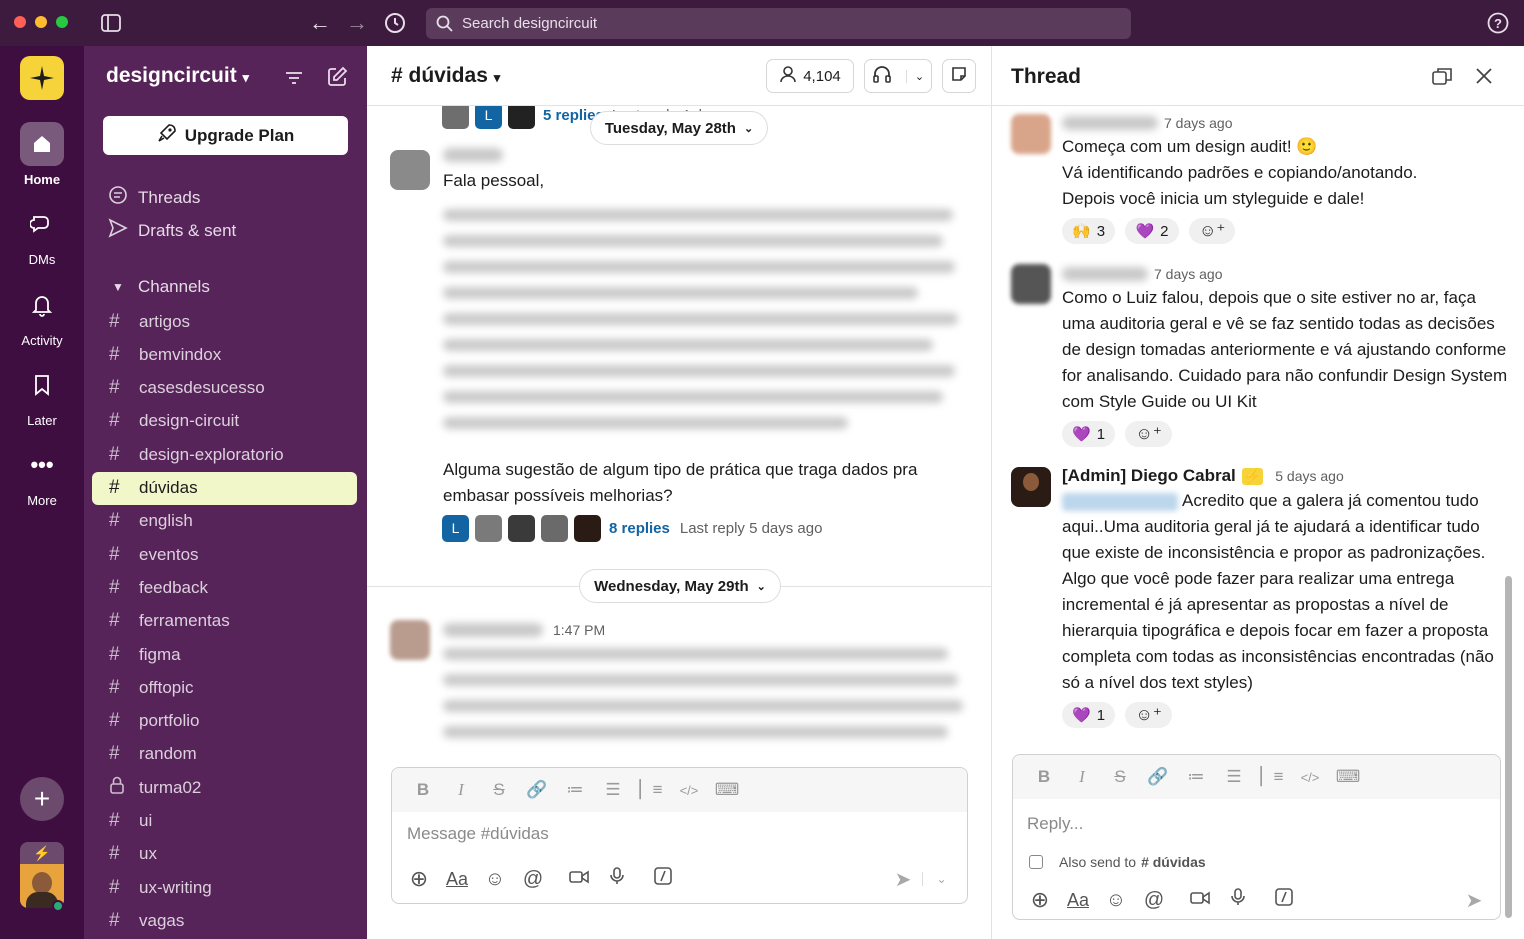 The image size is (1524, 939). I want to click on reaction-raised-hands: 🙌 3, so click(1089, 231).